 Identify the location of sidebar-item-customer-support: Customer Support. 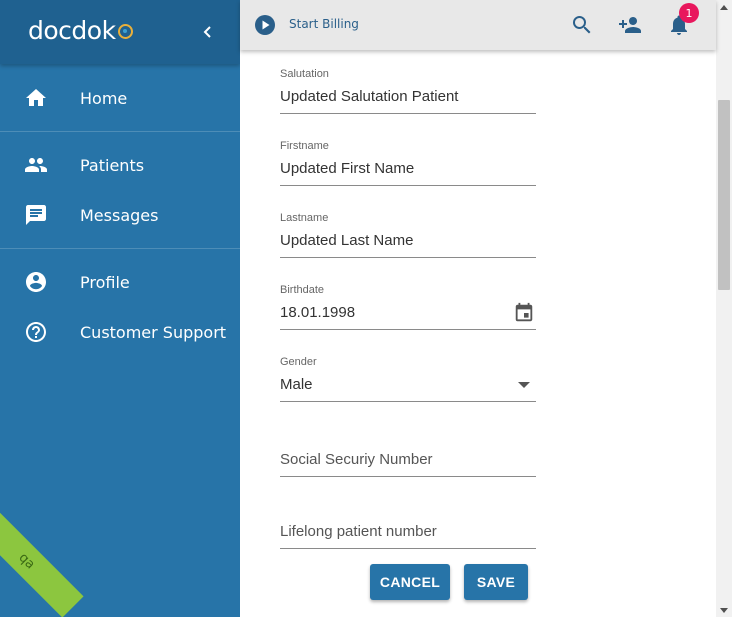
(120, 332).